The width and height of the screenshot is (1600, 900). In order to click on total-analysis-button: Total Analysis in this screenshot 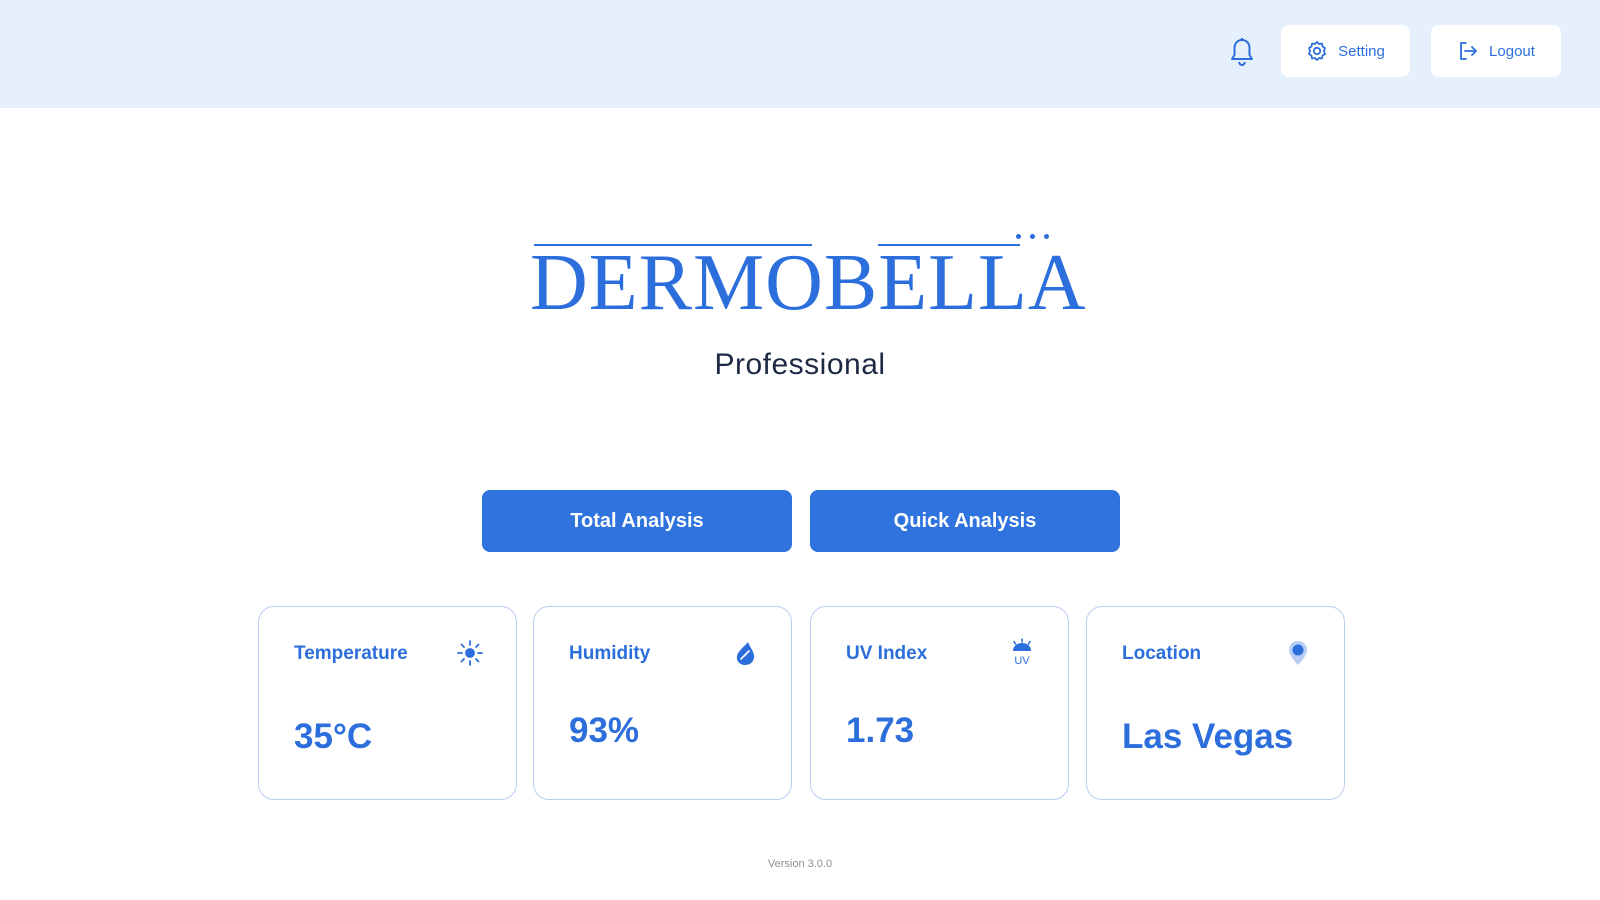, I will do `click(637, 521)`.